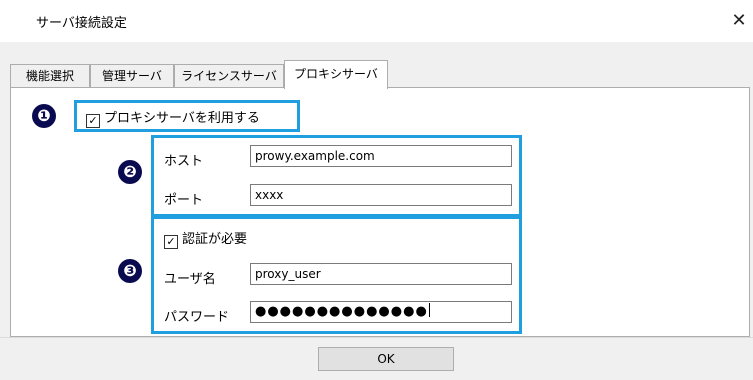  I want to click on text-caret, so click(429, 310).